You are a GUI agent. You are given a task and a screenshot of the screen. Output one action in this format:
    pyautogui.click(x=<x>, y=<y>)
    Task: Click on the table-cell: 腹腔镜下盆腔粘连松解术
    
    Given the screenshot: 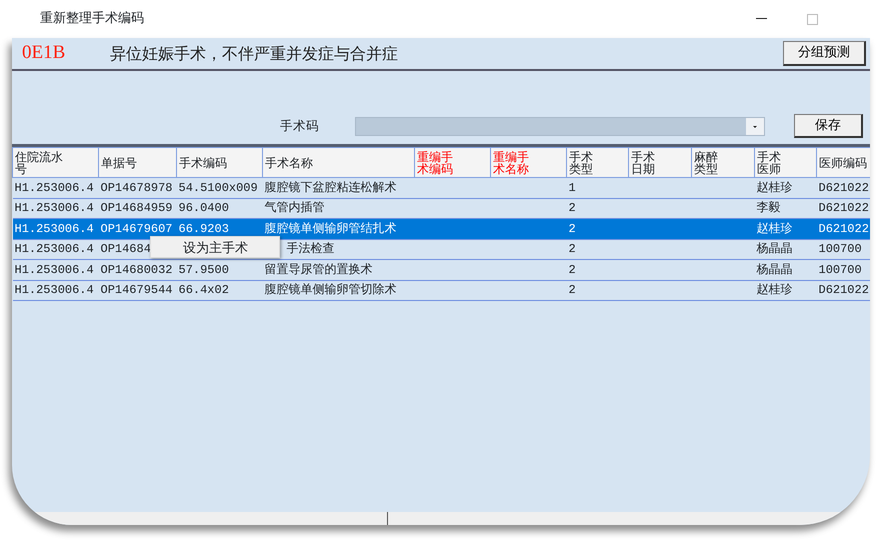 What is the action you would take?
    pyautogui.click(x=330, y=187)
    